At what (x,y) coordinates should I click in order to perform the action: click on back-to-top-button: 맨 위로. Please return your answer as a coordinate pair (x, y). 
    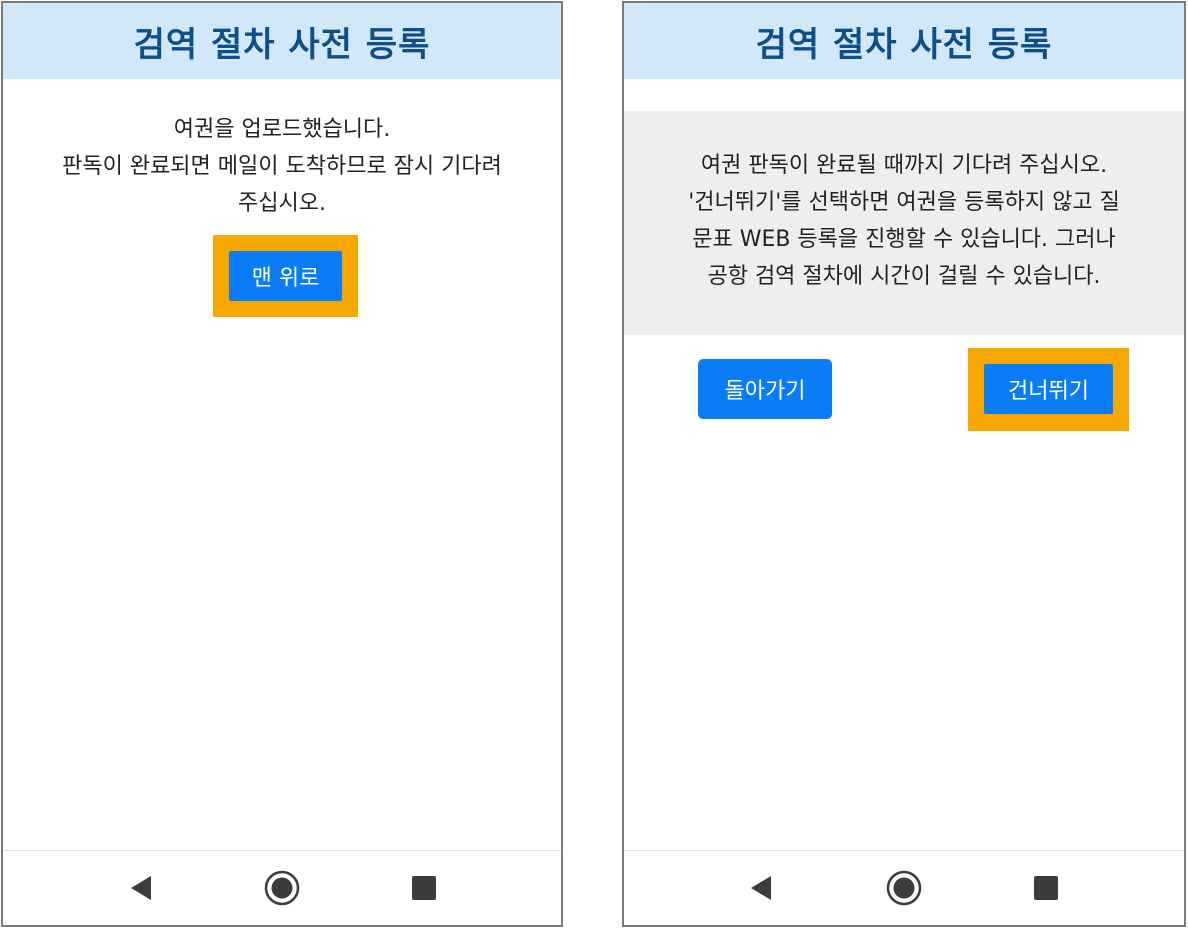
    Looking at the image, I should click on (285, 276).